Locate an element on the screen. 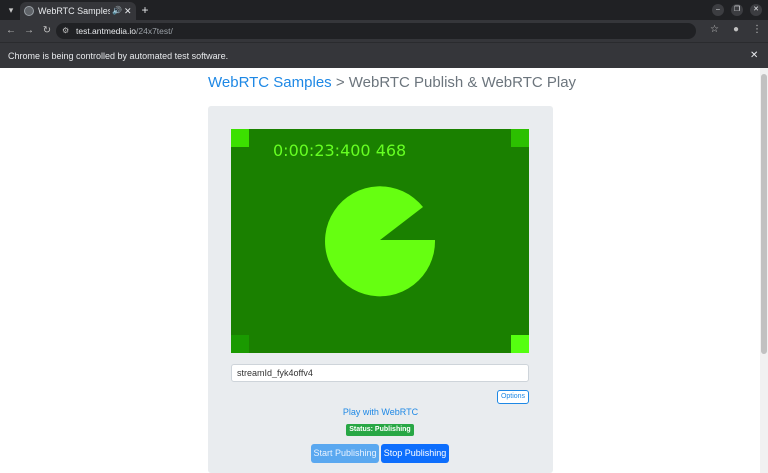 The width and height of the screenshot is (768, 473). kebab-menu-icon: ⋮ is located at coordinates (757, 30).